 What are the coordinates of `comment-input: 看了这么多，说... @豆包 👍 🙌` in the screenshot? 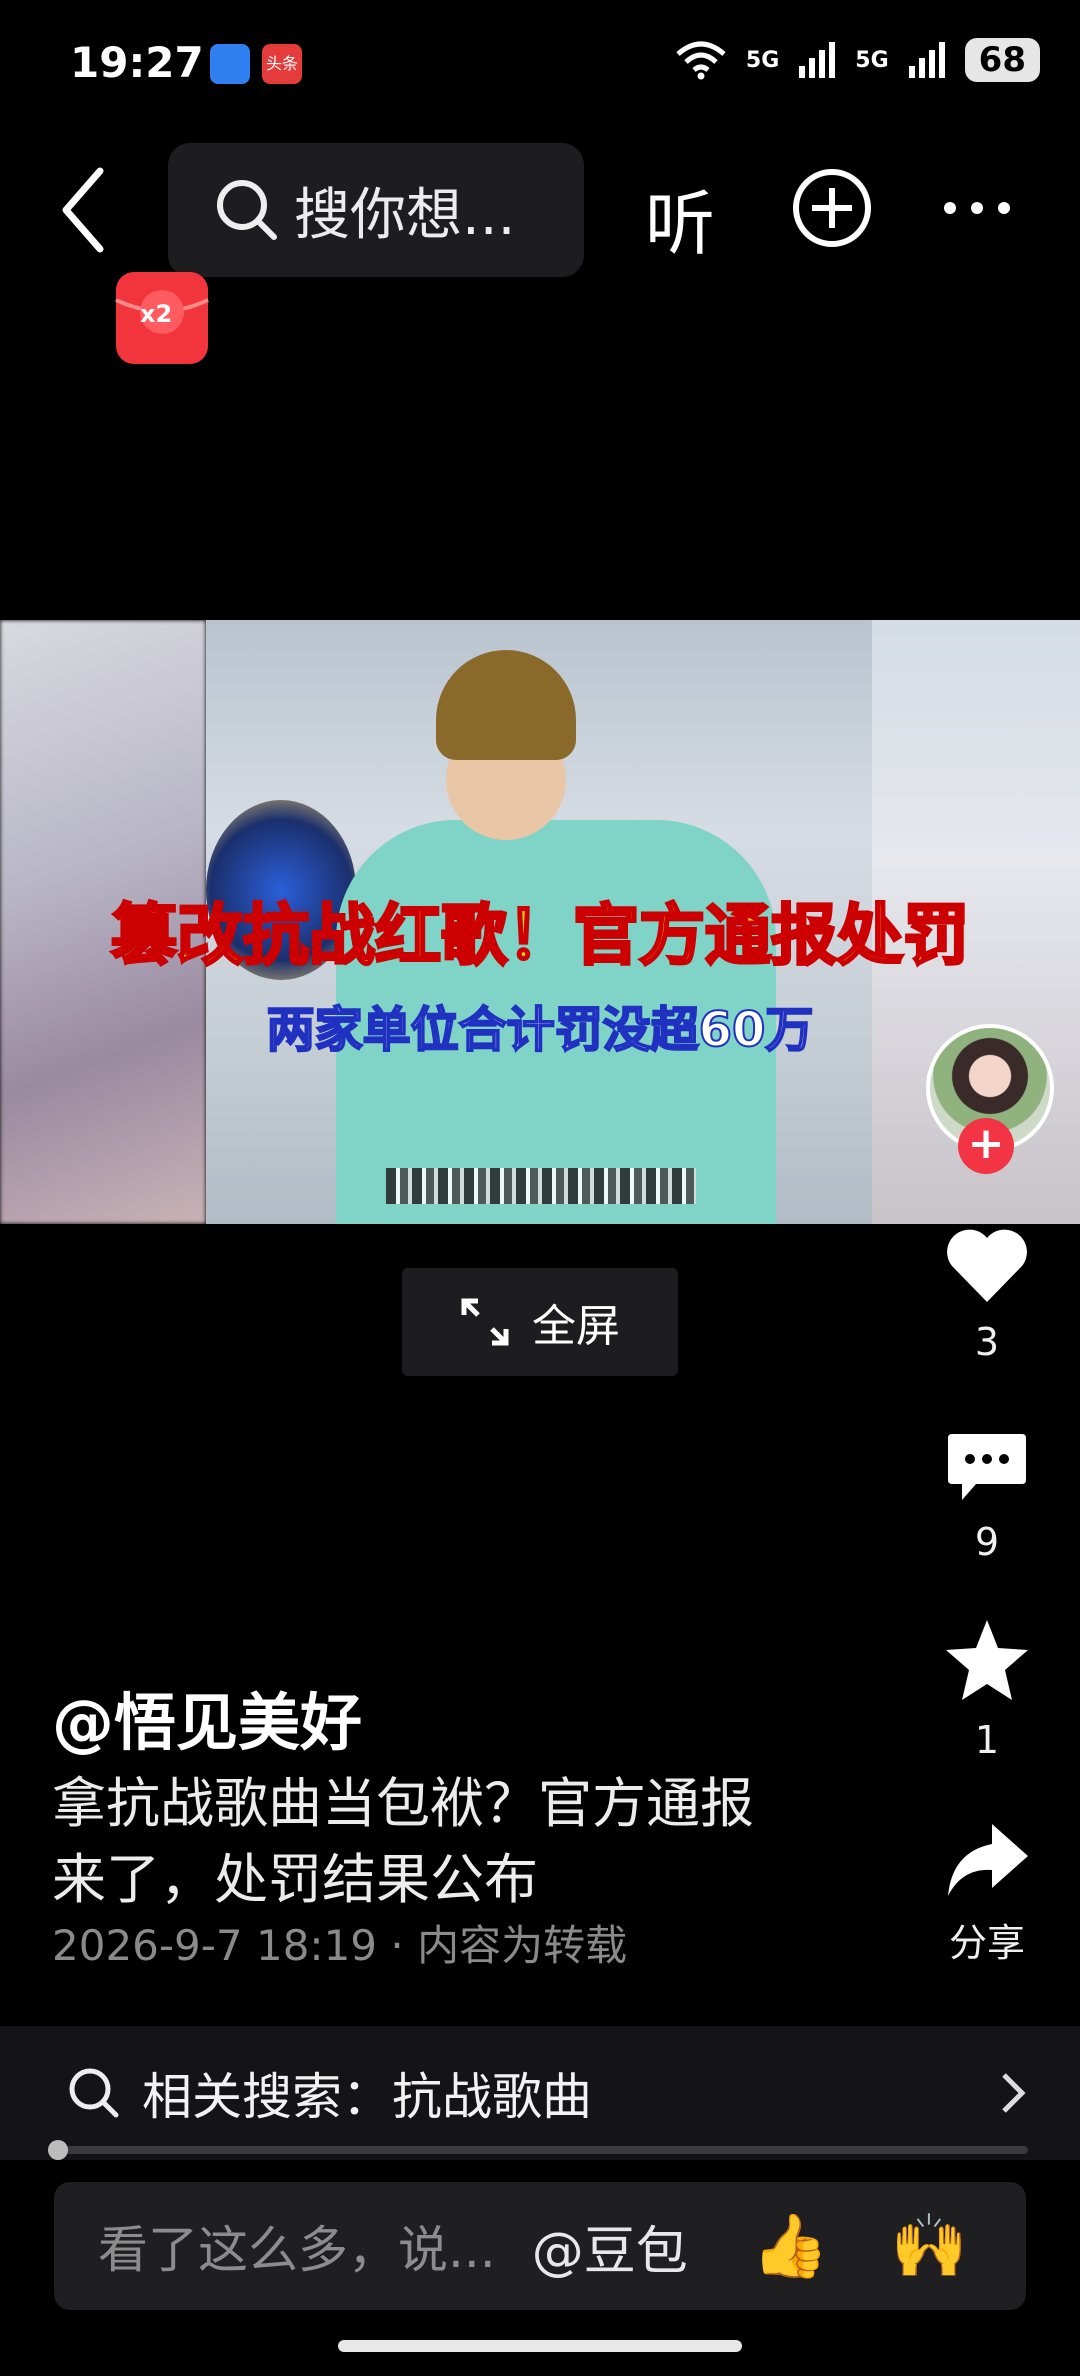 It's located at (540, 2246).